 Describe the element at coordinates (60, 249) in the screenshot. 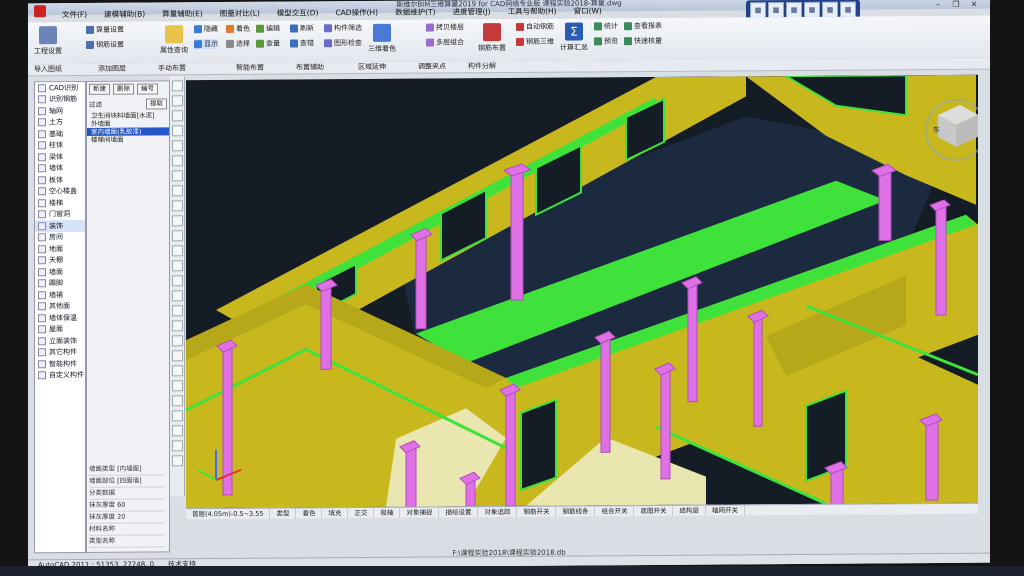

I see `tree-item: 地面` at that location.